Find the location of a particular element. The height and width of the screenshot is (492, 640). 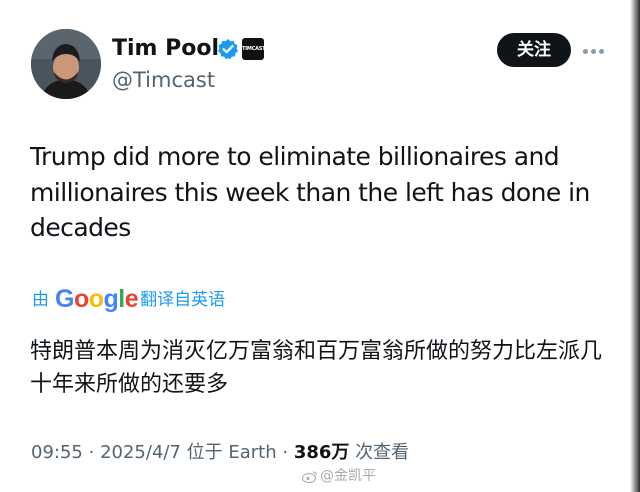

translation-suffix: 翻译自英语 is located at coordinates (183, 300).